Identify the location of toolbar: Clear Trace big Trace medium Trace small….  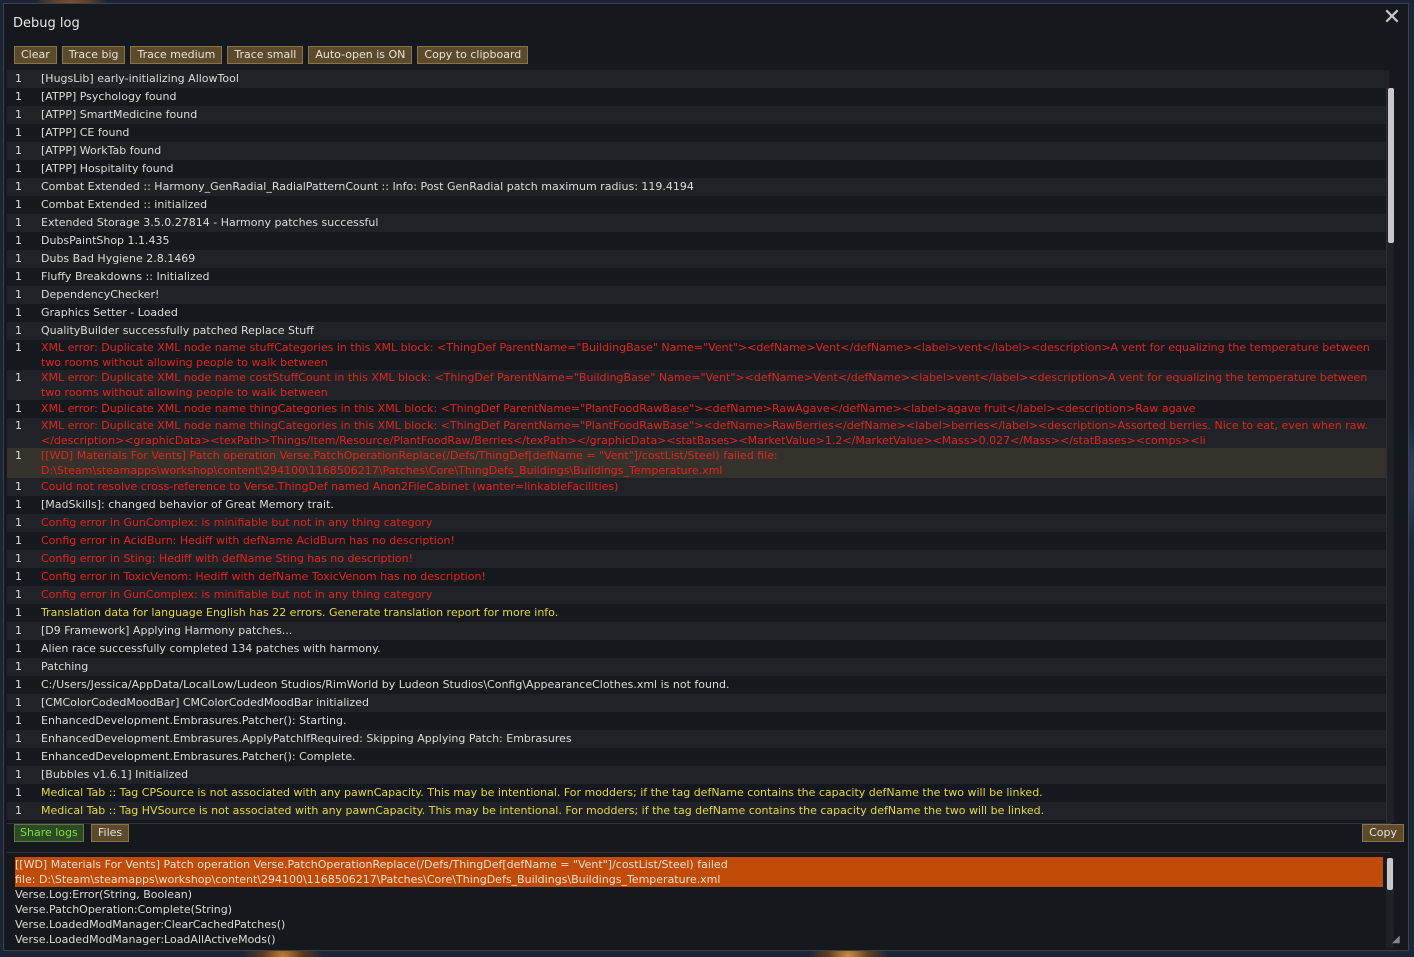
(271, 55).